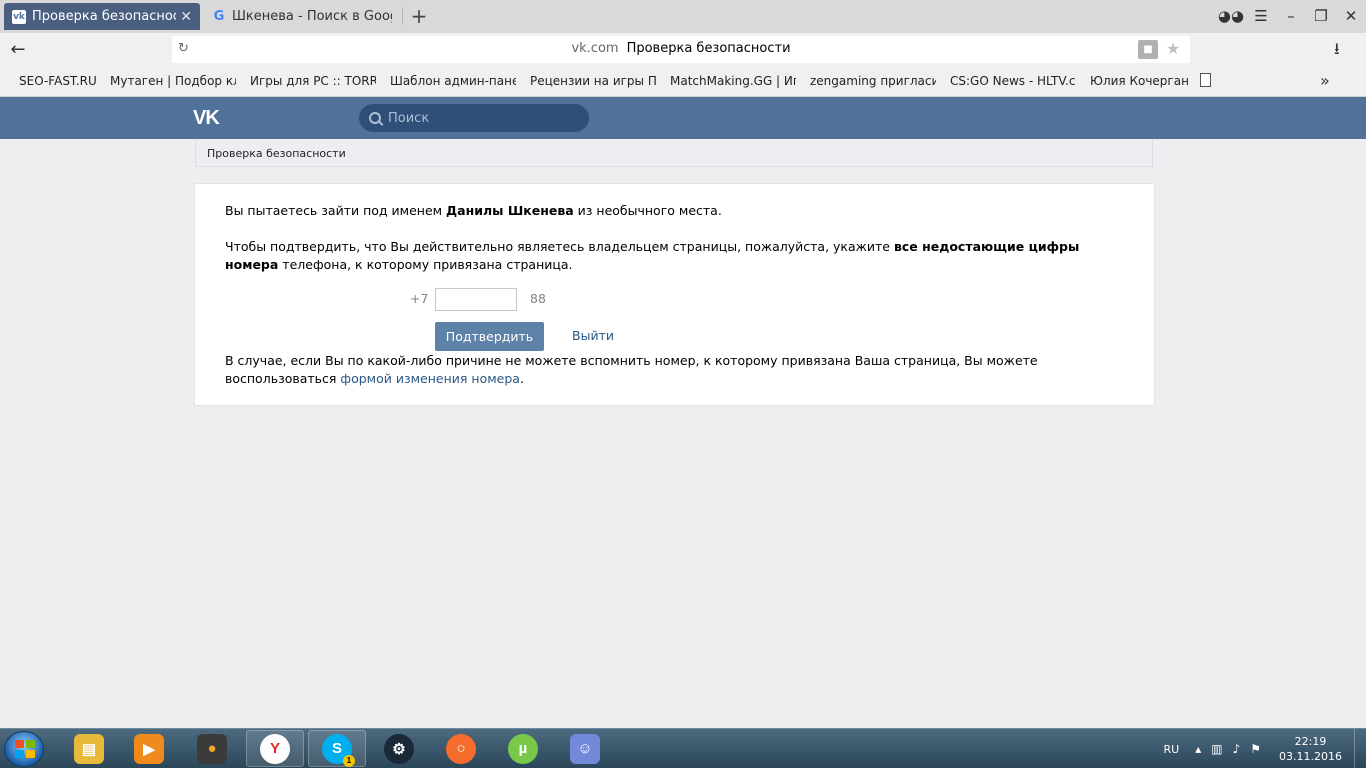 The image size is (1366, 768). I want to click on clock-time: 22:19, so click(1310, 741).